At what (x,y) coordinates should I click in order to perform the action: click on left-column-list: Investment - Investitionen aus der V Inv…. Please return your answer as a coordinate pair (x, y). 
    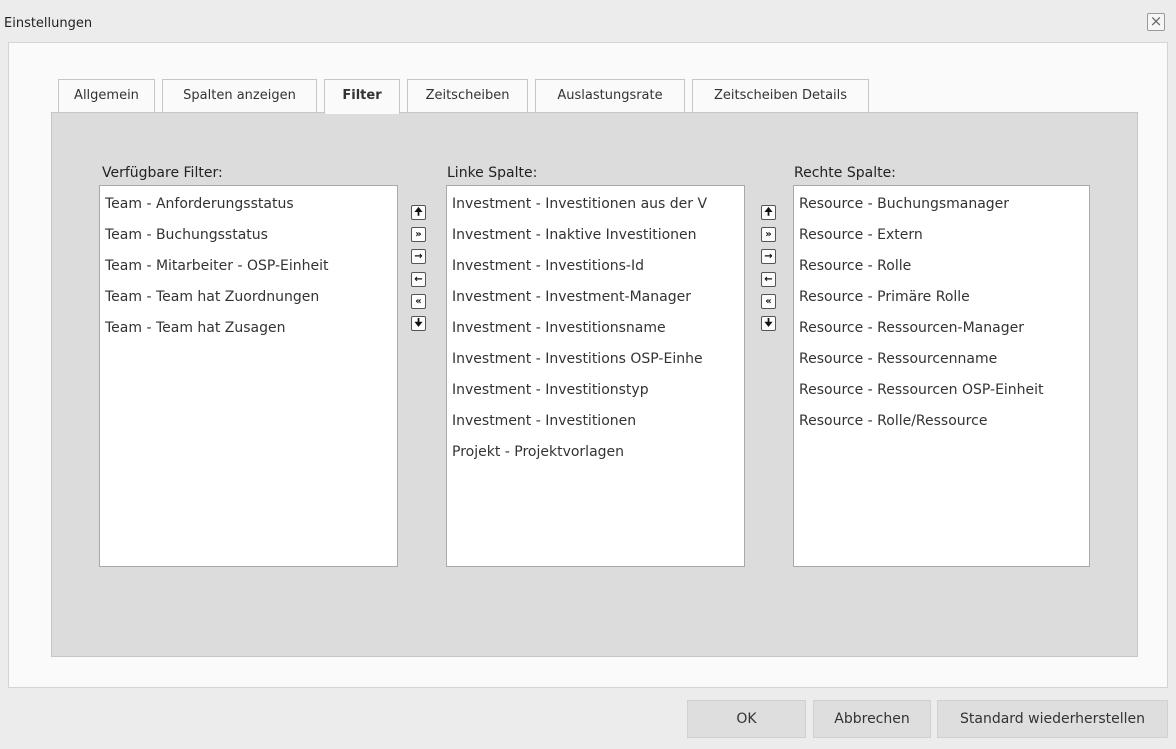
    Looking at the image, I should click on (595, 376).